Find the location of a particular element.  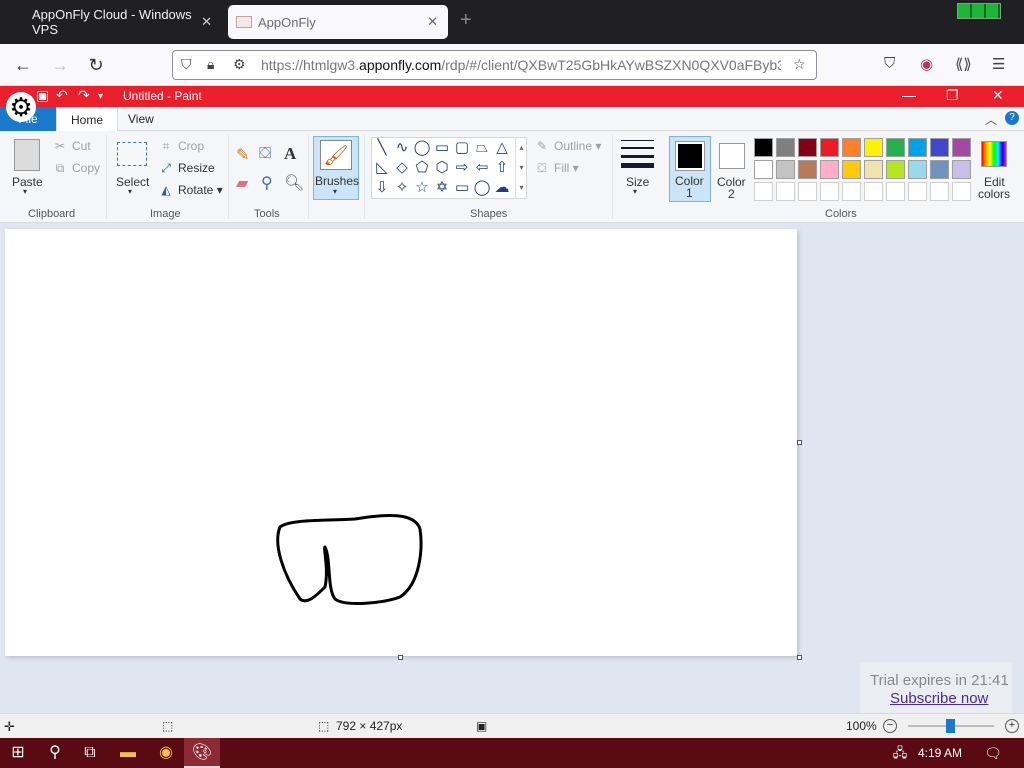

resize-handle-right is located at coordinates (799, 442).